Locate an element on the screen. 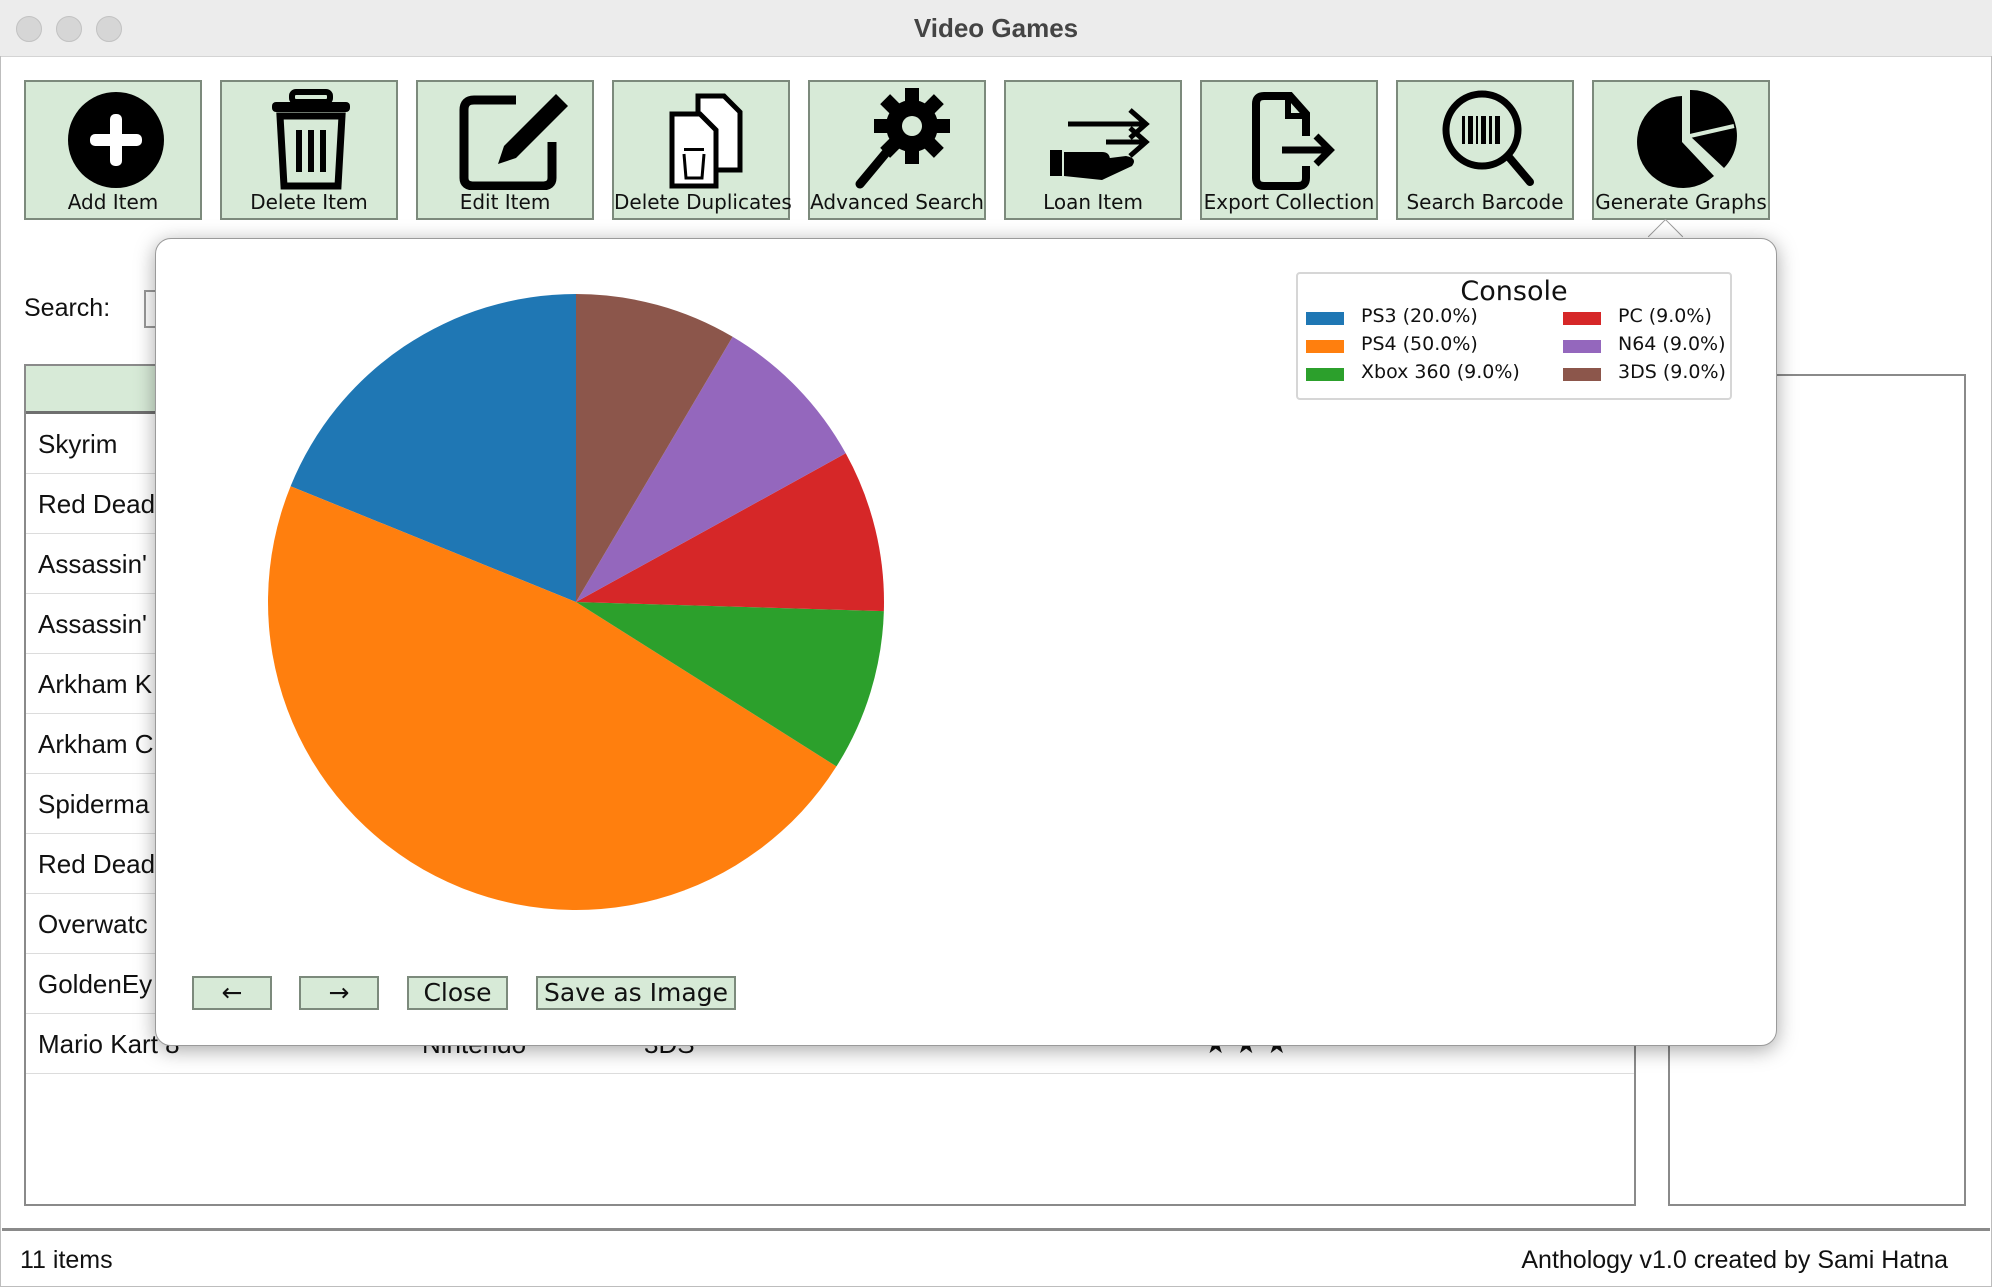  legend-title: Console is located at coordinates (1514, 291).